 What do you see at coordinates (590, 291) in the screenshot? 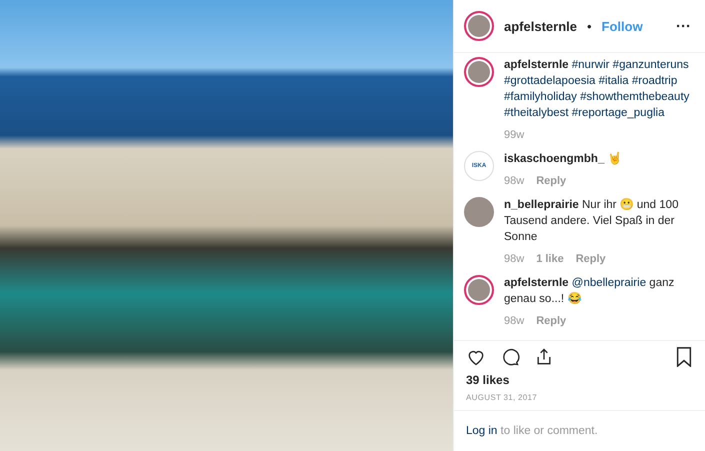
I see `comment-text: apfelsternle @nbelleprairie ganz genau so...! 😂` at bounding box center [590, 291].